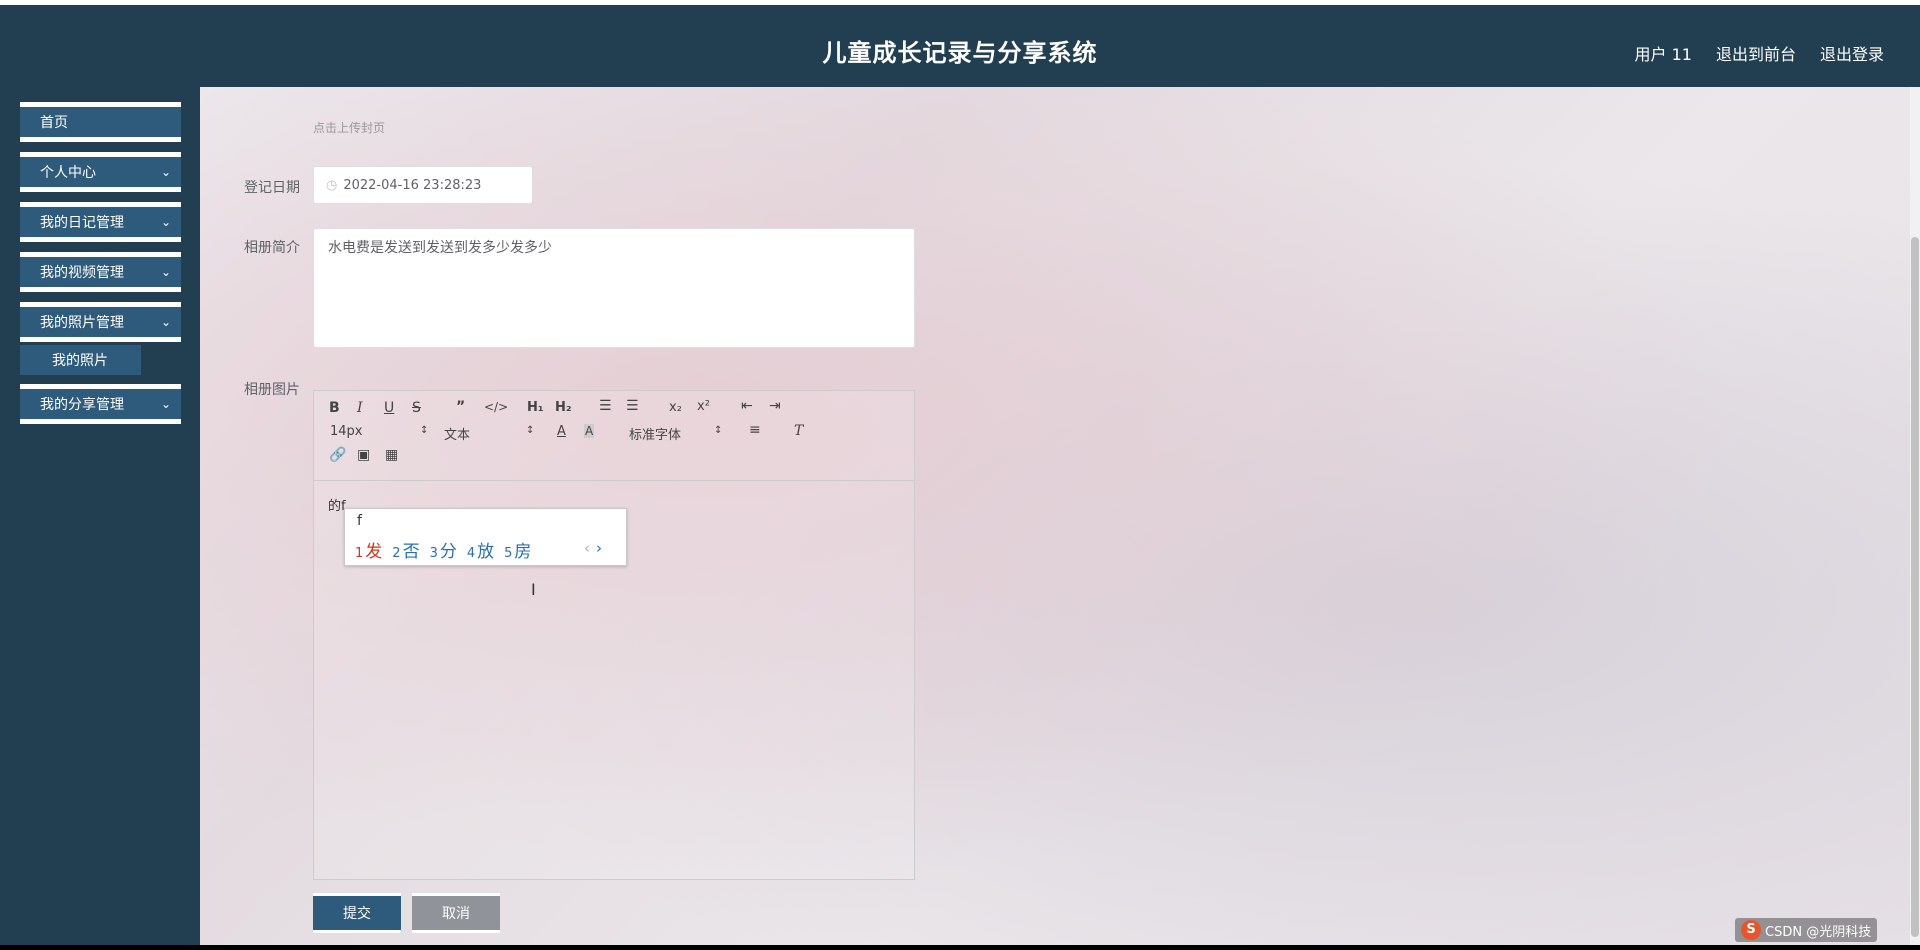 This screenshot has width=1920, height=950. I want to click on sidebar-item-video: 我的视频管理 ⌄, so click(100, 272).